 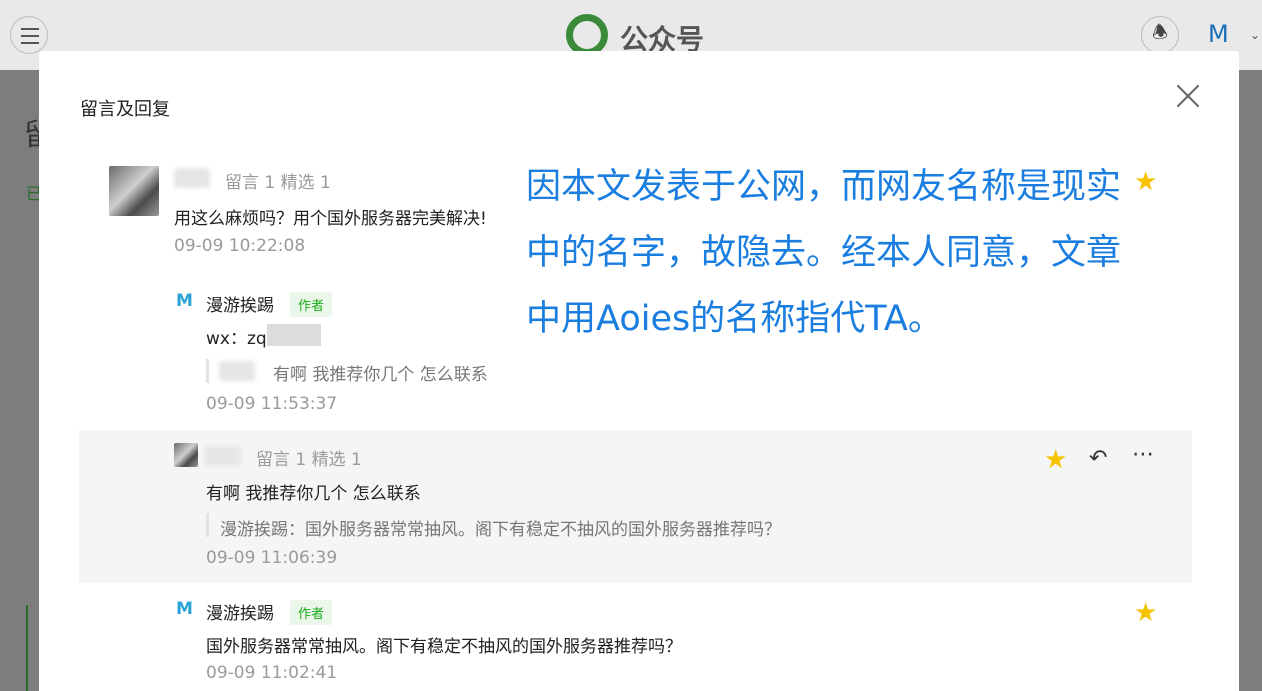 I want to click on more-icon: ⋯, so click(x=1143, y=455).